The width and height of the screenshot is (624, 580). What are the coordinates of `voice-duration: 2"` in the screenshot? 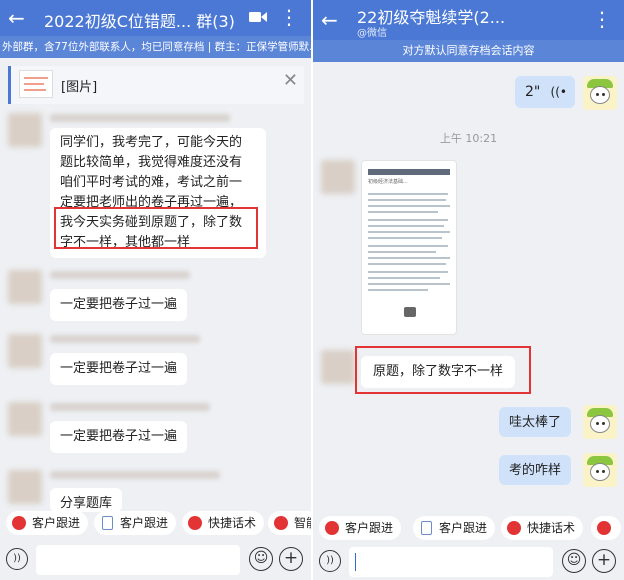 It's located at (533, 92).